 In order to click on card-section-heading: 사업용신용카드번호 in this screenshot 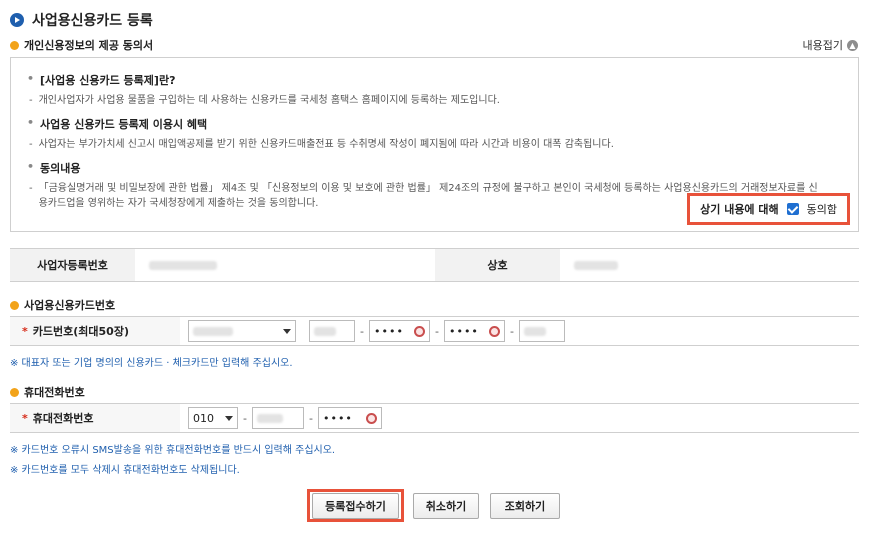, I will do `click(62, 305)`.